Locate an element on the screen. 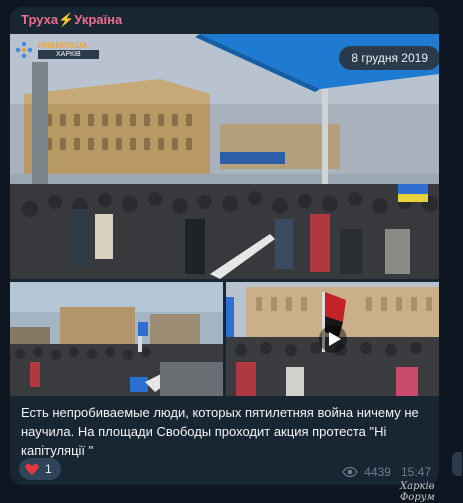 The height and width of the screenshot is (503, 463). channel-name: Труха⚡Україна is located at coordinates (71, 20).